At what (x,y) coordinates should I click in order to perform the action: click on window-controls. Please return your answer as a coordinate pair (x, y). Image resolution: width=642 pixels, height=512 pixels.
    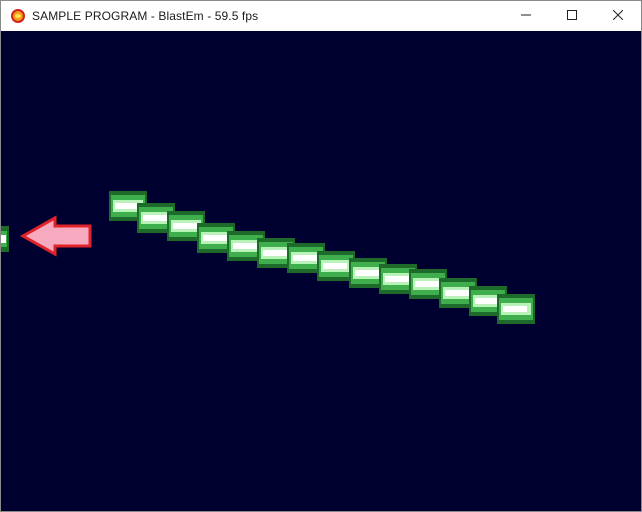
    Looking at the image, I should click on (572, 16).